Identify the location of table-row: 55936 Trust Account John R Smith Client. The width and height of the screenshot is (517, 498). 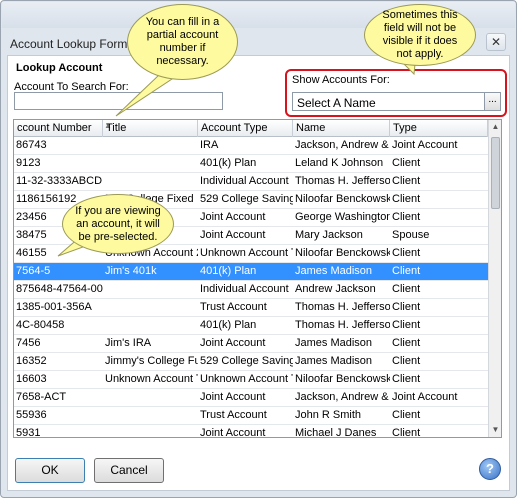
(251, 416).